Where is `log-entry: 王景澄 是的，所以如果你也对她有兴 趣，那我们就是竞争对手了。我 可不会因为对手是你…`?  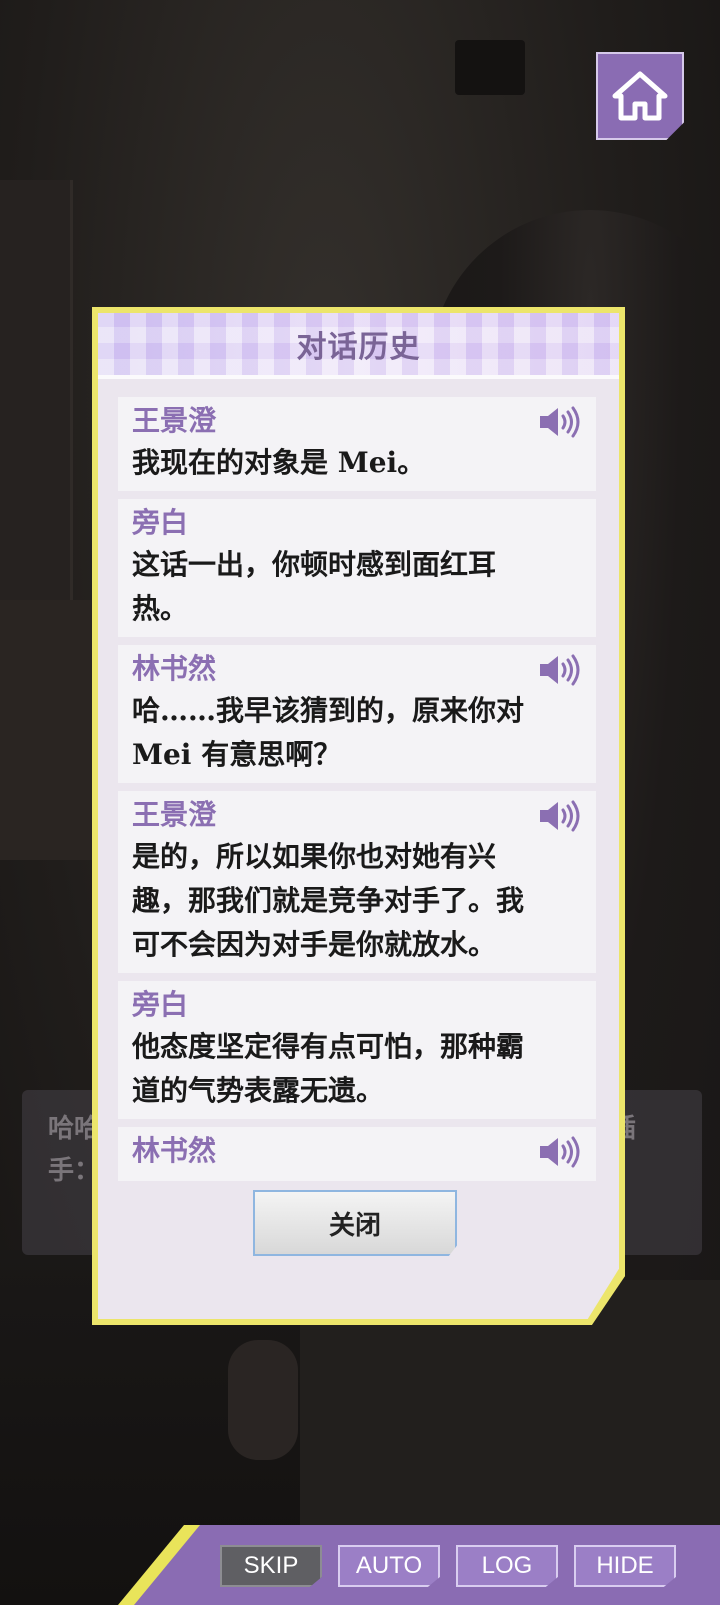
log-entry: 王景澄 是的，所以如果你也对她有兴 趣，那我们就是竞争对手了。我 可不会因为对手是你… is located at coordinates (357, 882).